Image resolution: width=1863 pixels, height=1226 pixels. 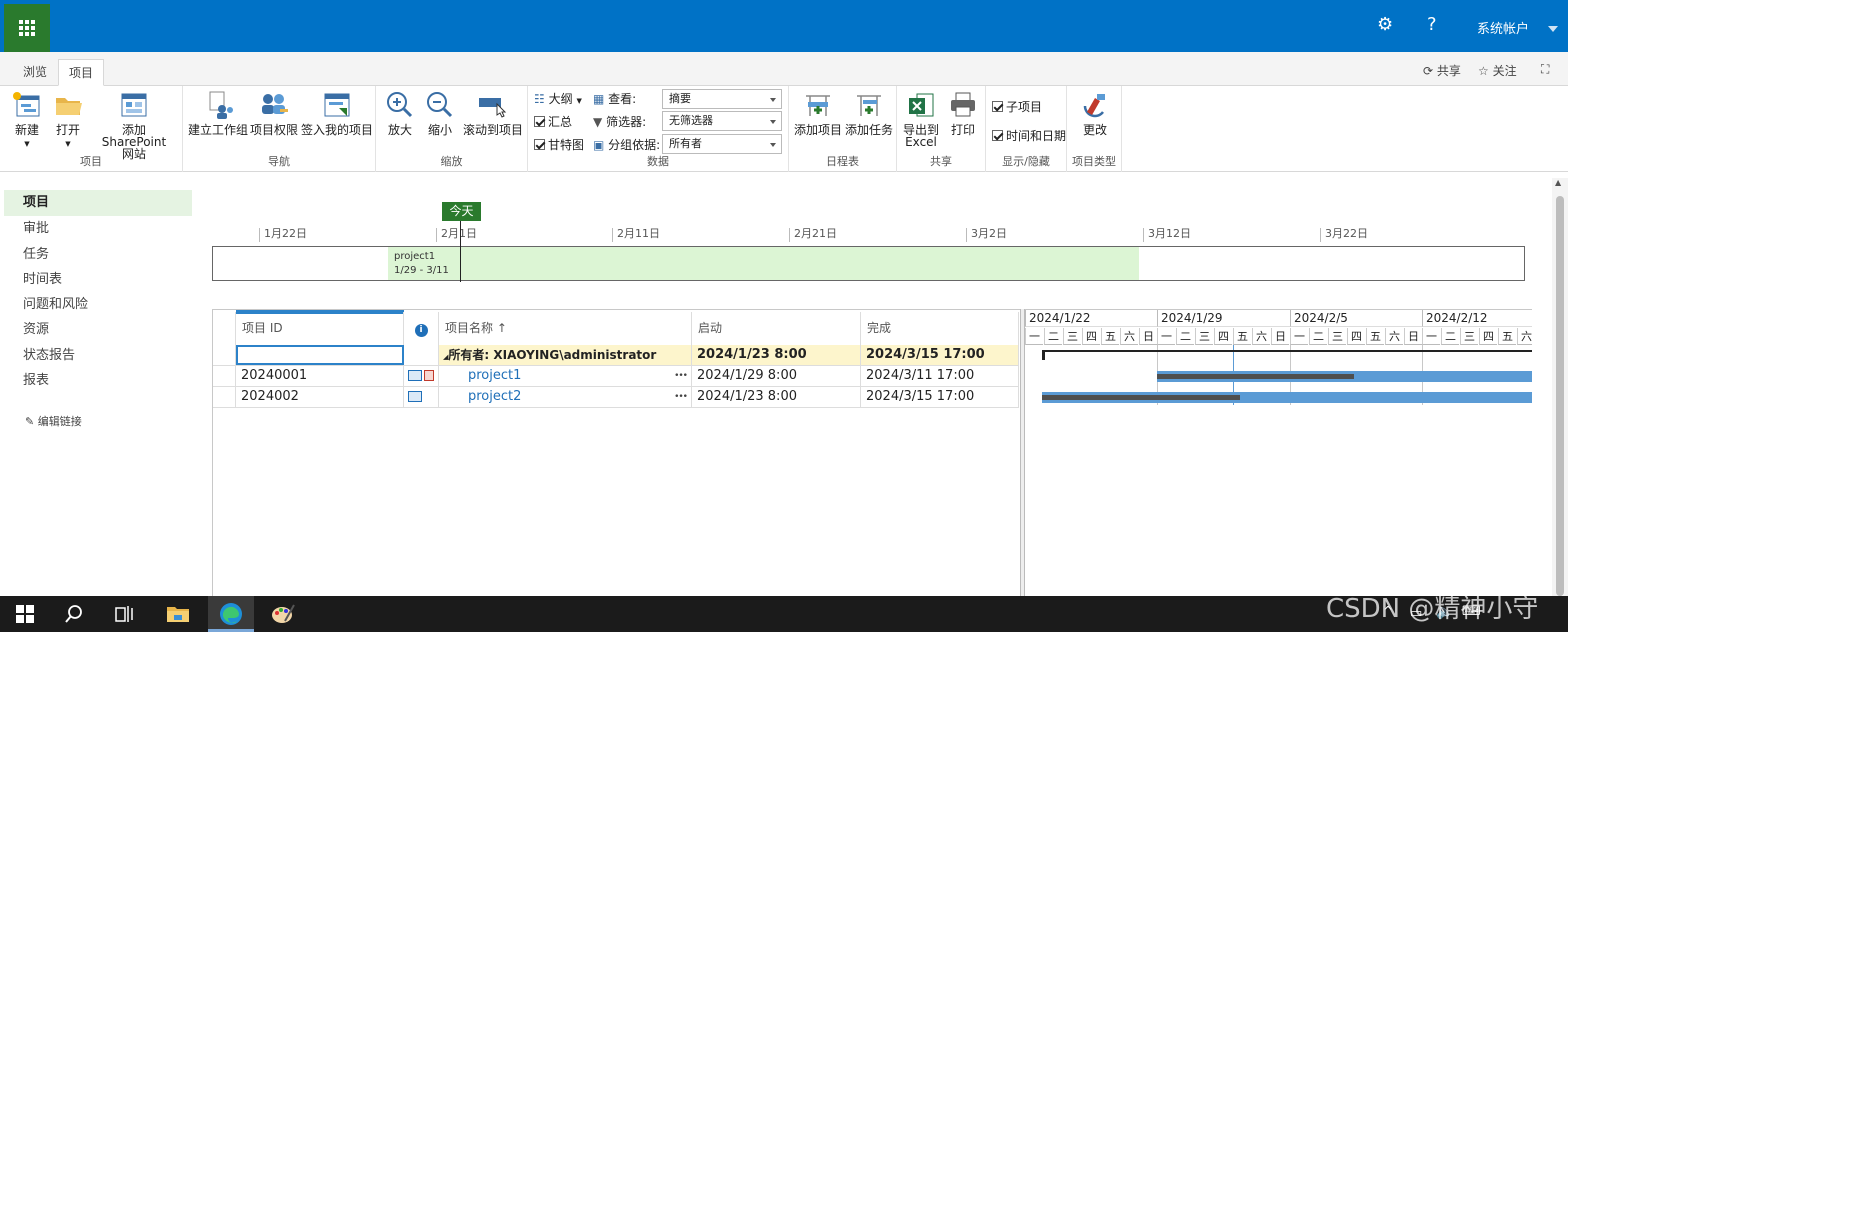 What do you see at coordinates (1166, 336) in the screenshot?
I see `gantt-day: 一` at bounding box center [1166, 336].